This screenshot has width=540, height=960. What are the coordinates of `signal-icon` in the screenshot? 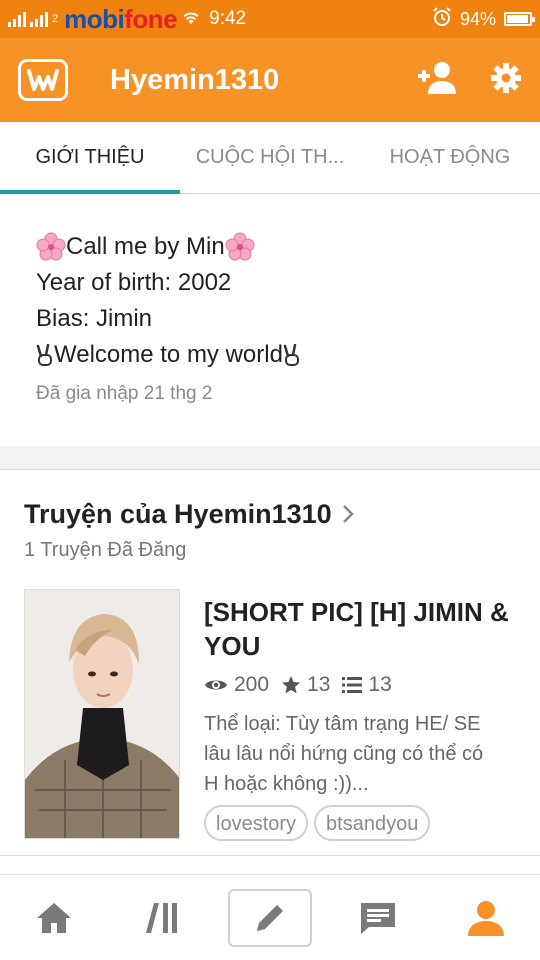 It's located at (17, 19).